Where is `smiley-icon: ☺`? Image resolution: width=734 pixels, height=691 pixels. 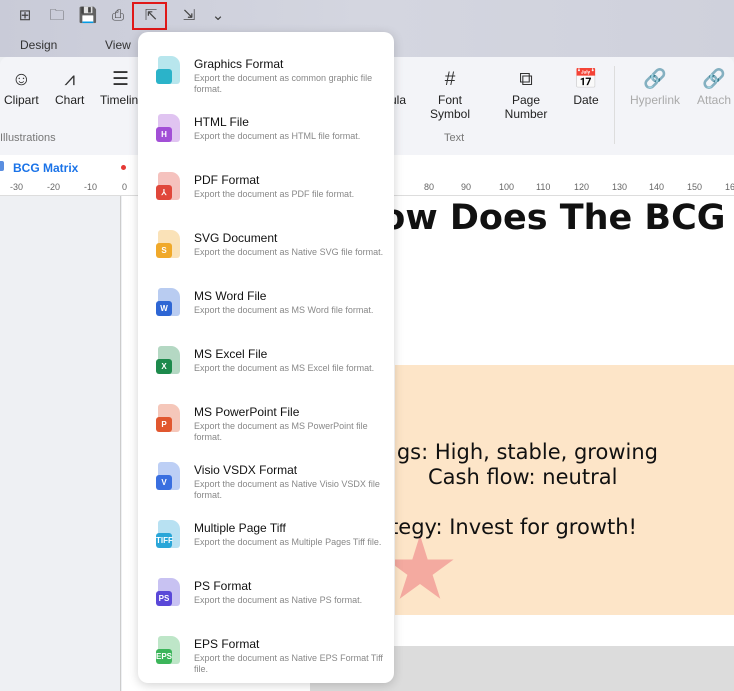
smiley-icon: ☺ is located at coordinates (21, 79).